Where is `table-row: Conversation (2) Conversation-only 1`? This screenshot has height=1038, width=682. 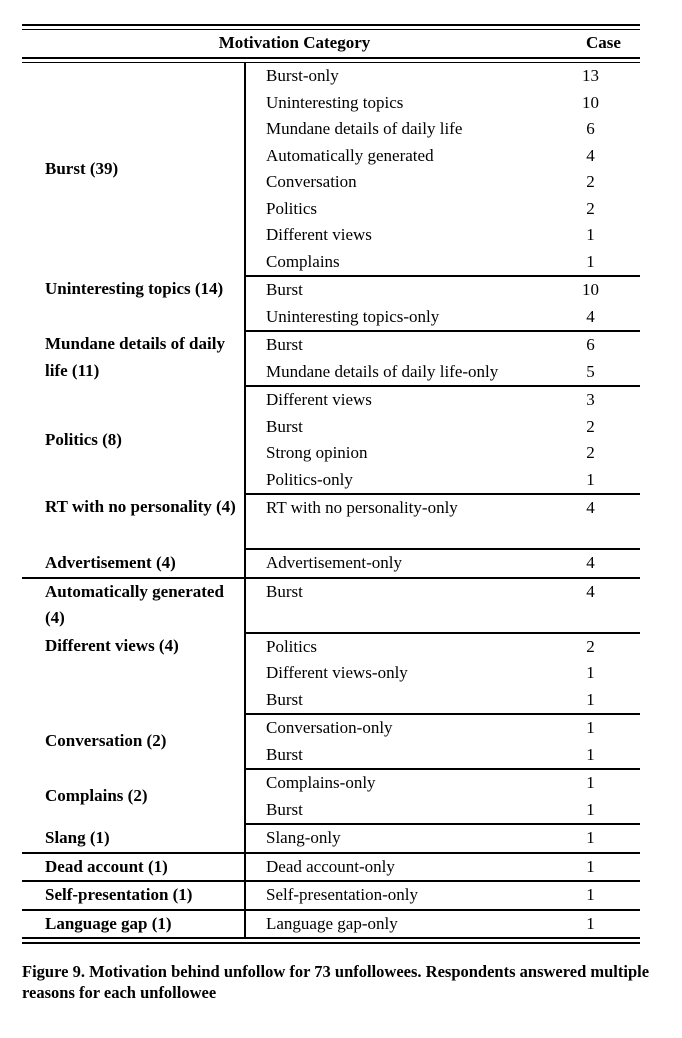
table-row: Conversation (2) Conversation-only 1 is located at coordinates (331, 741).